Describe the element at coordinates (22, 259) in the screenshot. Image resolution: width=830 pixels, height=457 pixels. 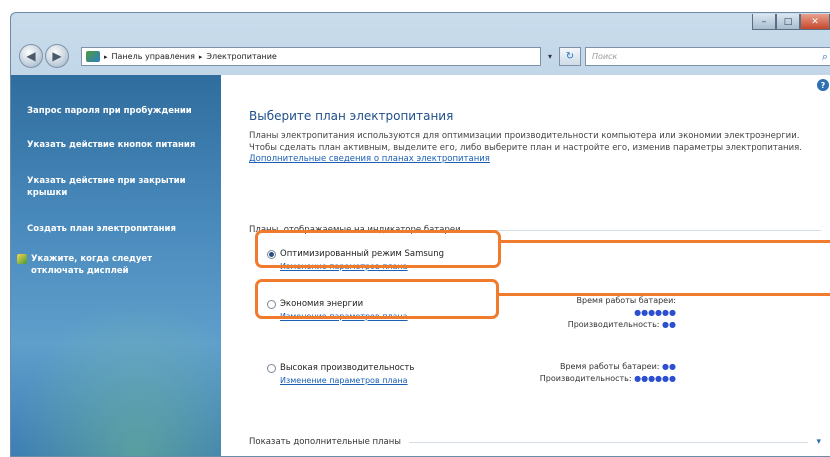
I see `power-options-icon` at that location.